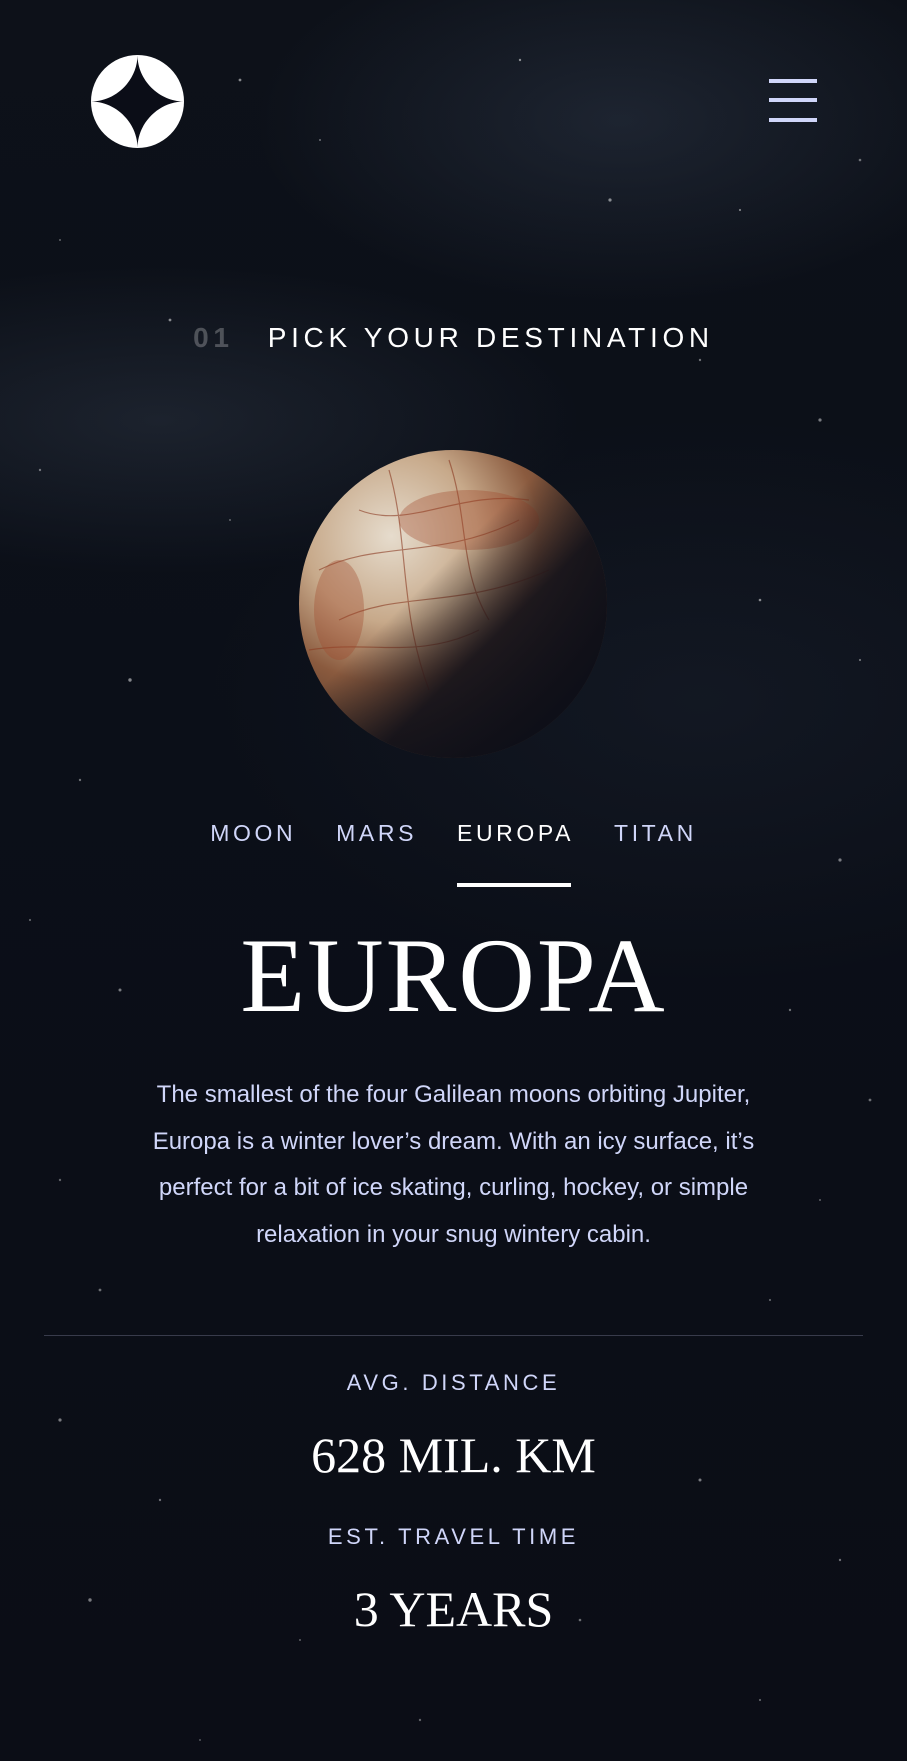 This screenshot has height=1761, width=907. Describe the element at coordinates (453, 1536) in the screenshot. I see `travel-time-label: Est. travel time` at that location.